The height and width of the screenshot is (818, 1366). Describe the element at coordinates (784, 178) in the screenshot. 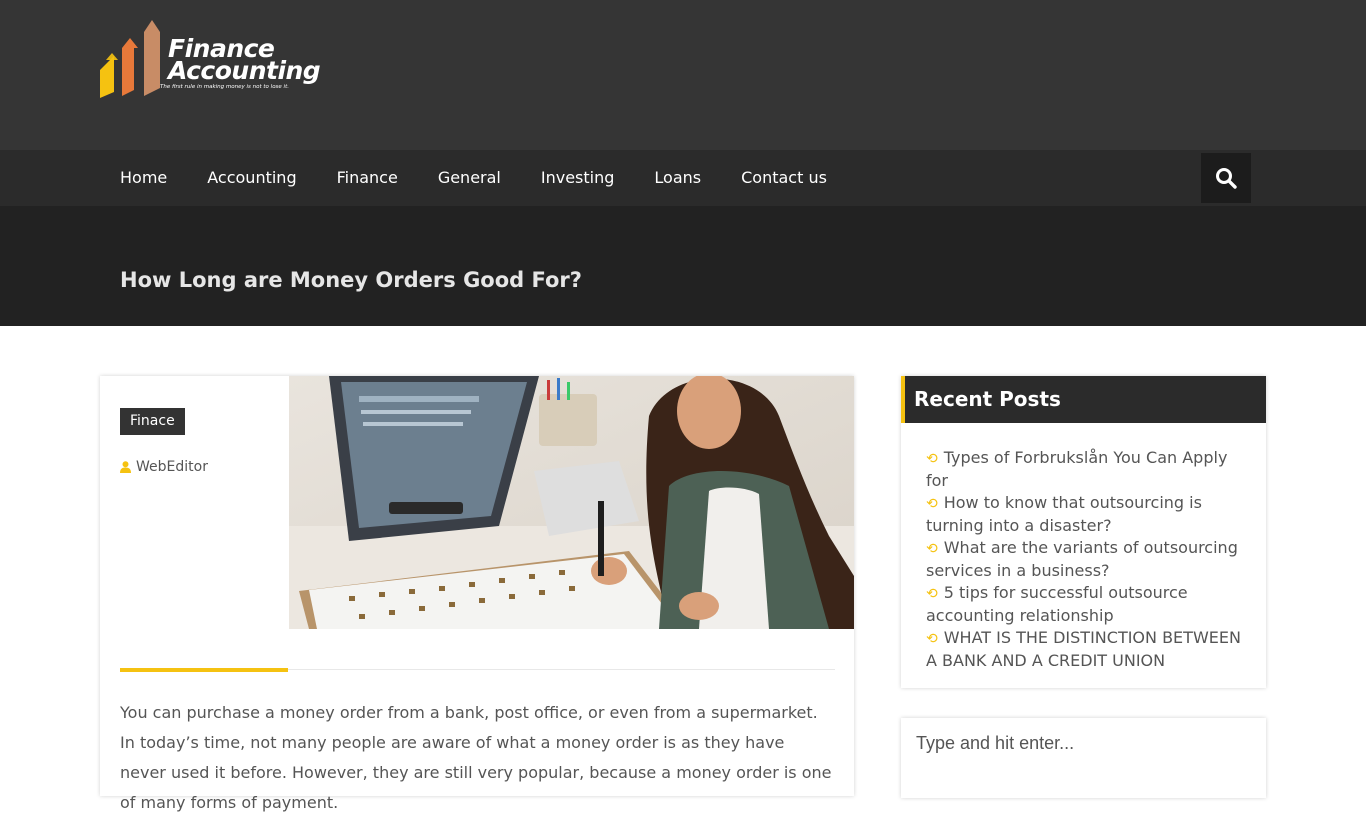

I see `nav-item-contact-us: Contact us` at that location.